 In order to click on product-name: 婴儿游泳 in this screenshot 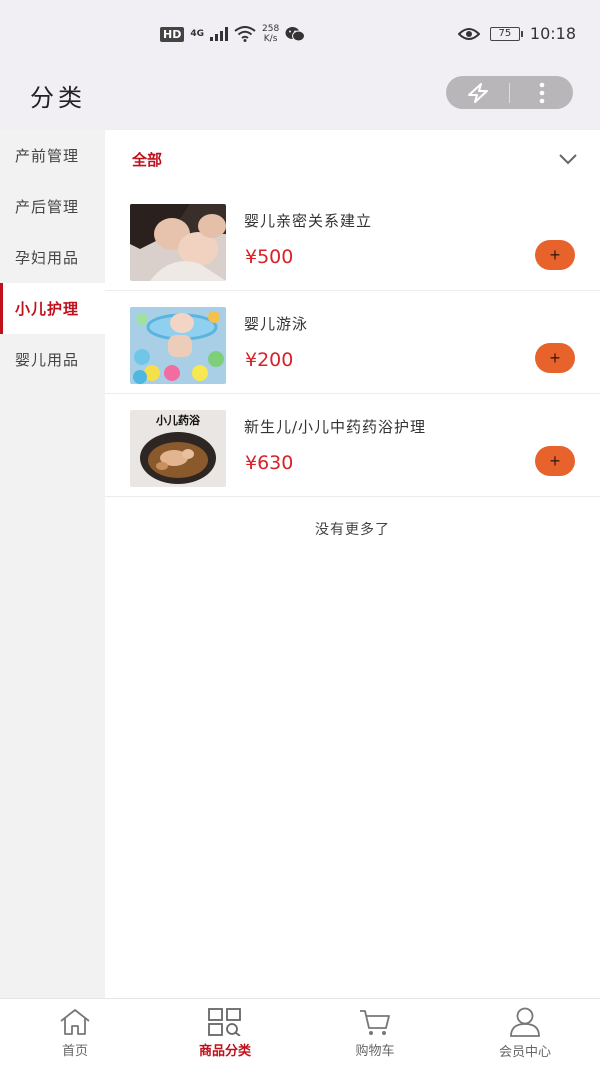, I will do `click(276, 324)`.